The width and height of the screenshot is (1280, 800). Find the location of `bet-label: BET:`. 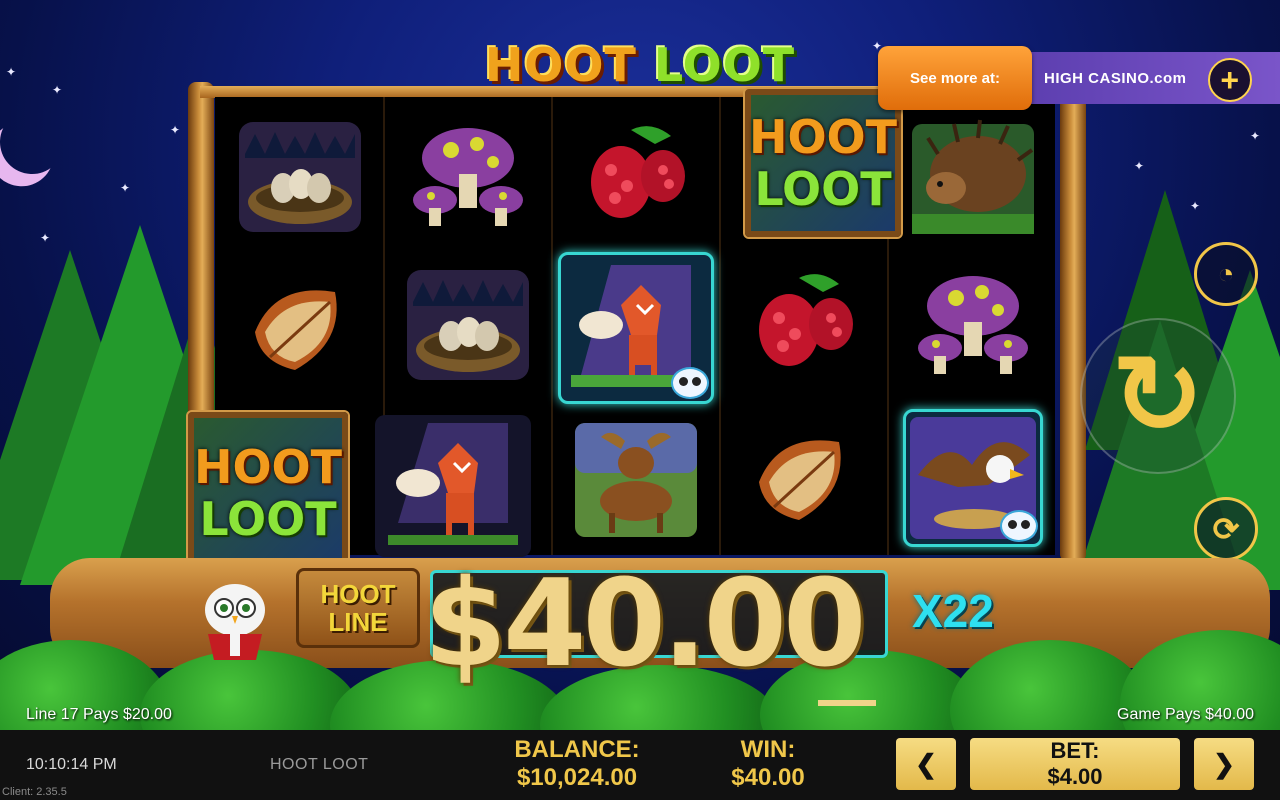

bet-label: BET: is located at coordinates (1075, 750).